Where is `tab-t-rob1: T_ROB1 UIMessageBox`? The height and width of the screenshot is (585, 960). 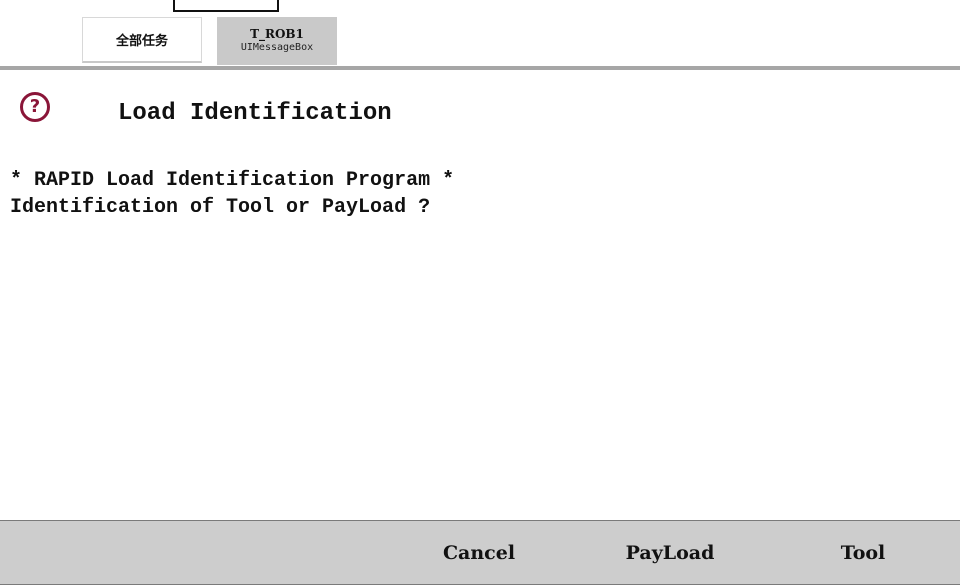
tab-t-rob1: T_ROB1 UIMessageBox is located at coordinates (277, 41).